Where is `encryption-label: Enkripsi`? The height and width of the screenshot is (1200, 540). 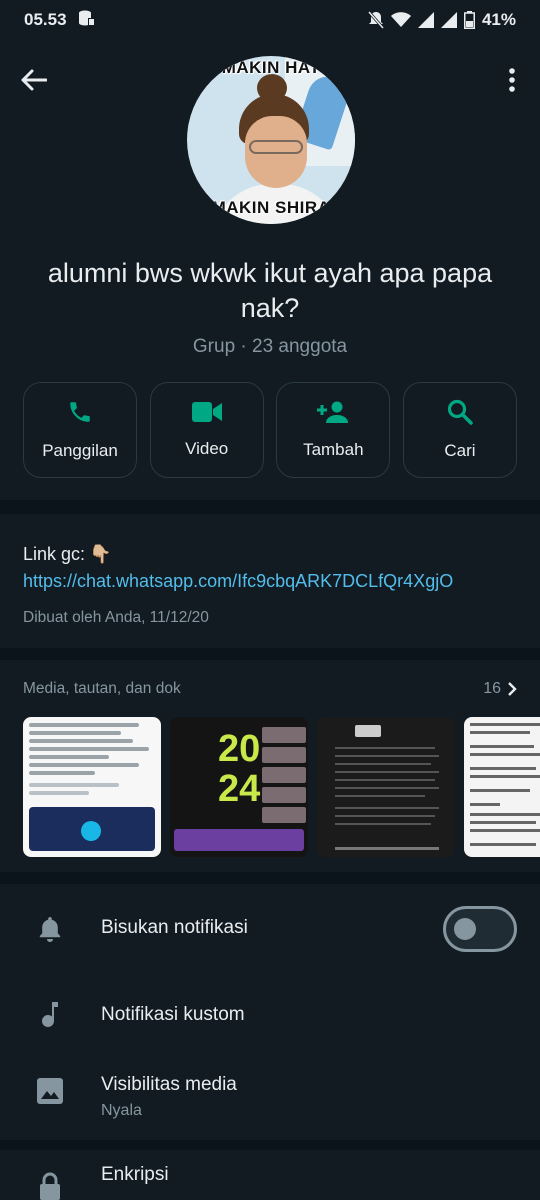 encryption-label: Enkripsi is located at coordinates (135, 1174).